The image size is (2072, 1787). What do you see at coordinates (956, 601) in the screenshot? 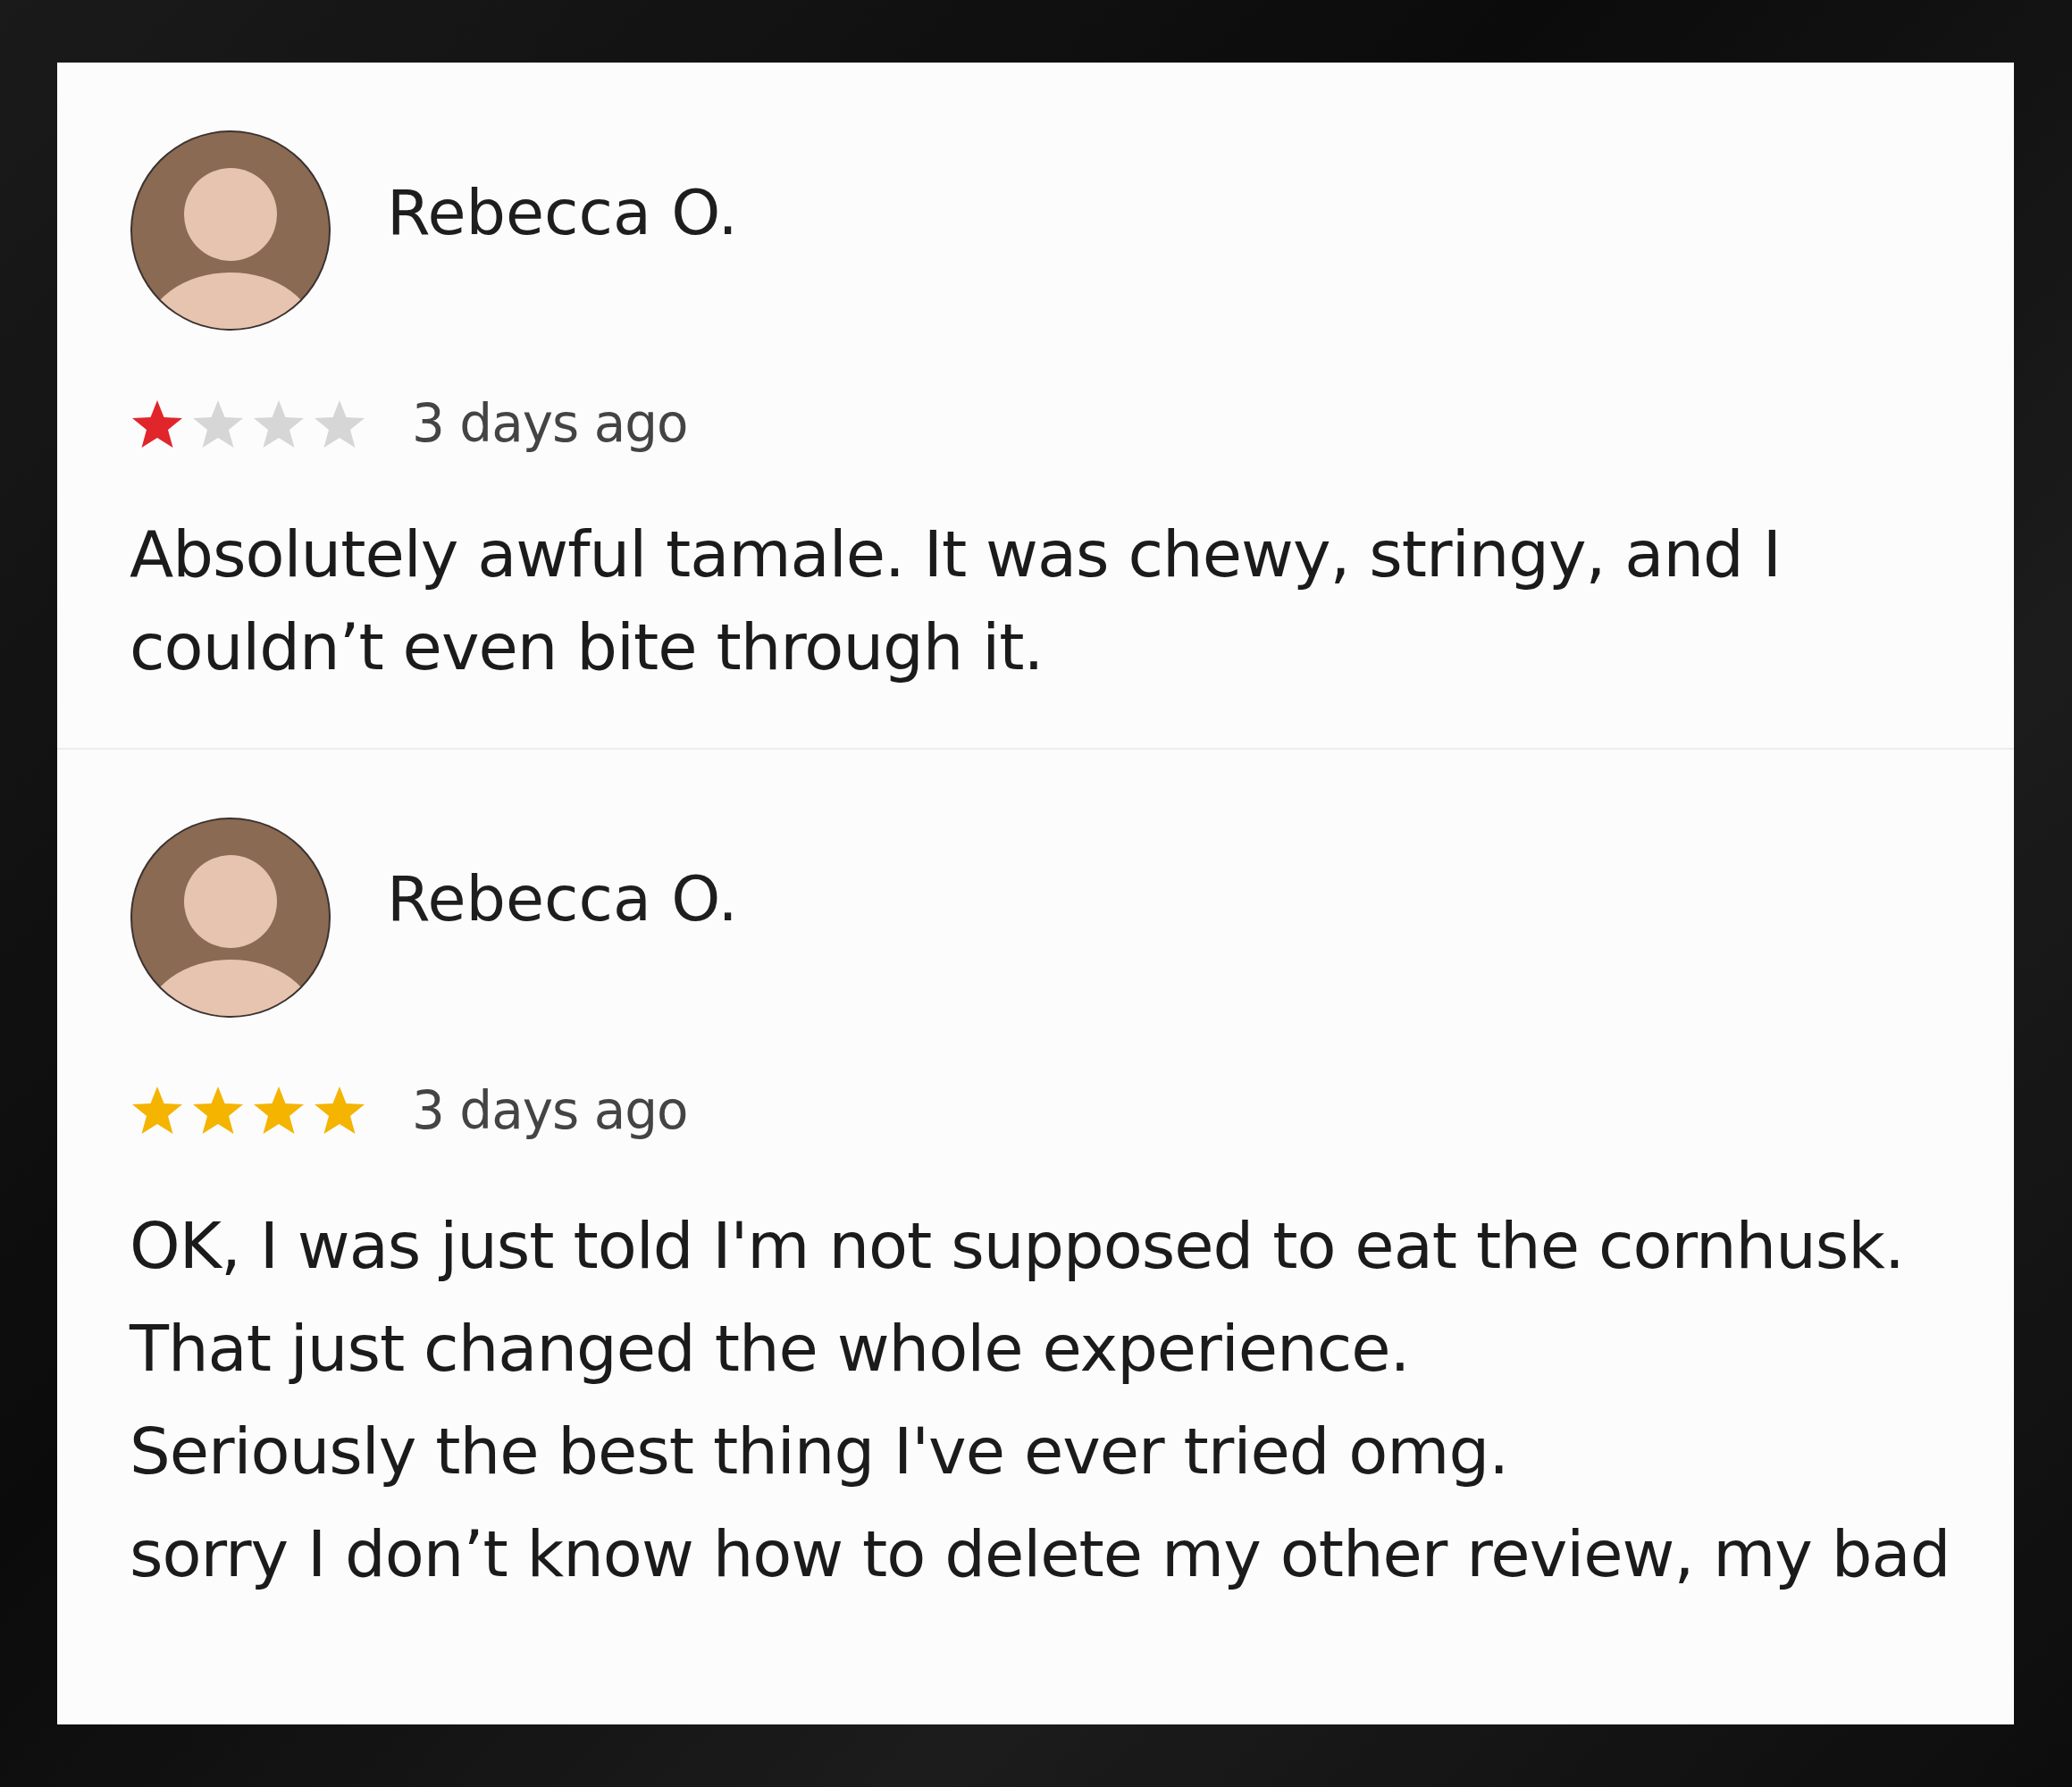
I see `review-text: Absolutely awful tamale. It was chewy, stringy, and I couldn’t even bite through it.` at bounding box center [956, 601].